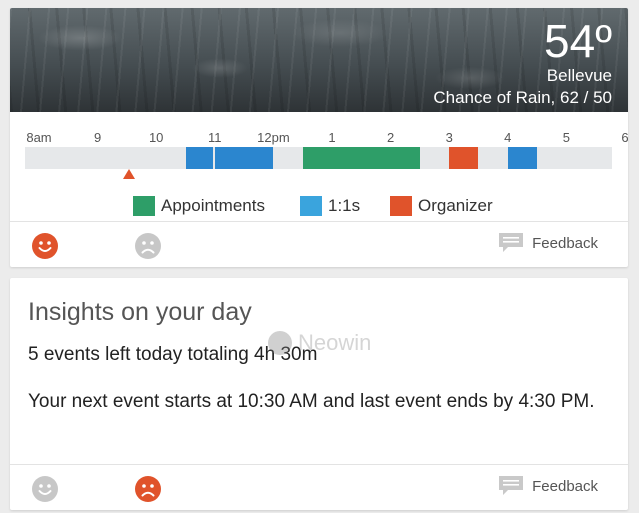  What do you see at coordinates (128, 174) in the screenshot?
I see `current-time-marker` at bounding box center [128, 174].